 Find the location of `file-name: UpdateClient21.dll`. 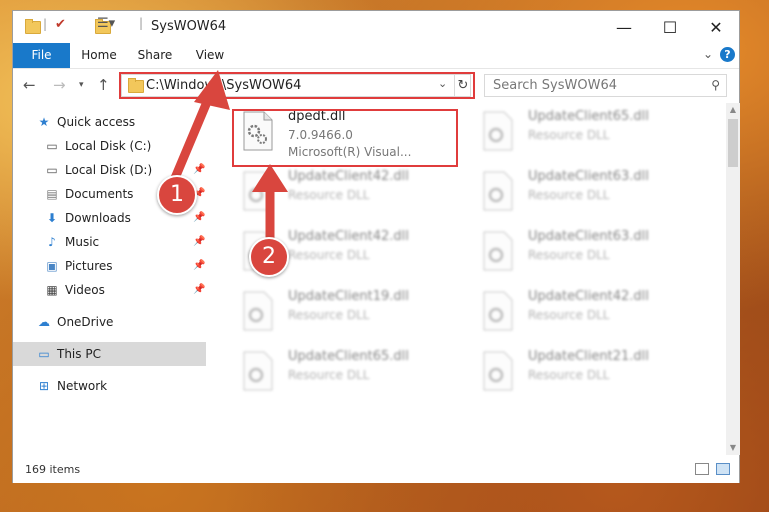

file-name: UpdateClient21.dll is located at coordinates (588, 356).